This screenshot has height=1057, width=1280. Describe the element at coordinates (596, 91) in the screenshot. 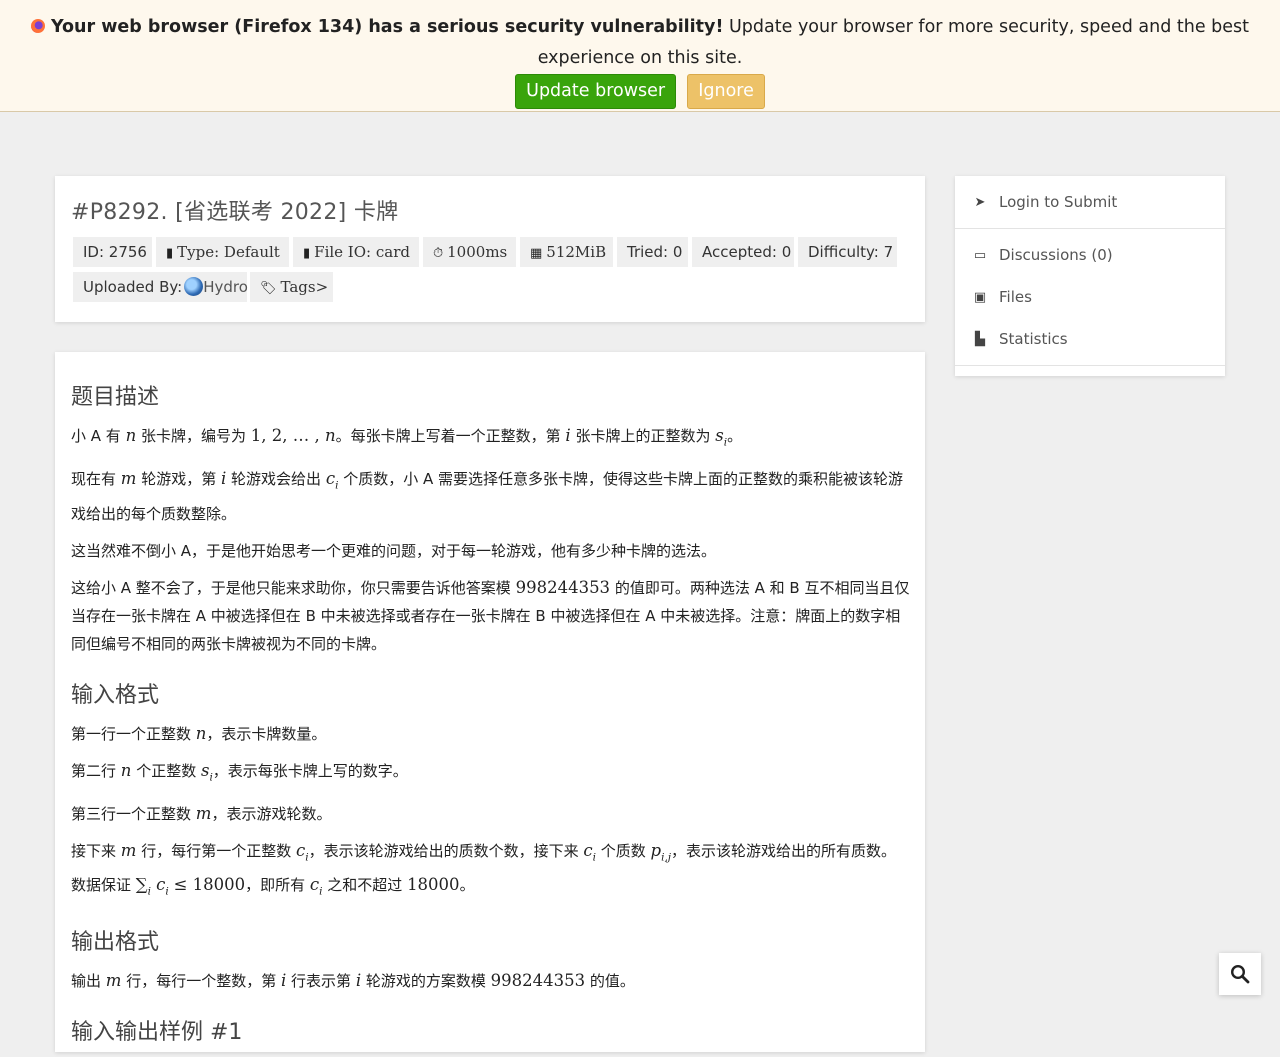

I see `update-browser-button: Update browser` at that location.